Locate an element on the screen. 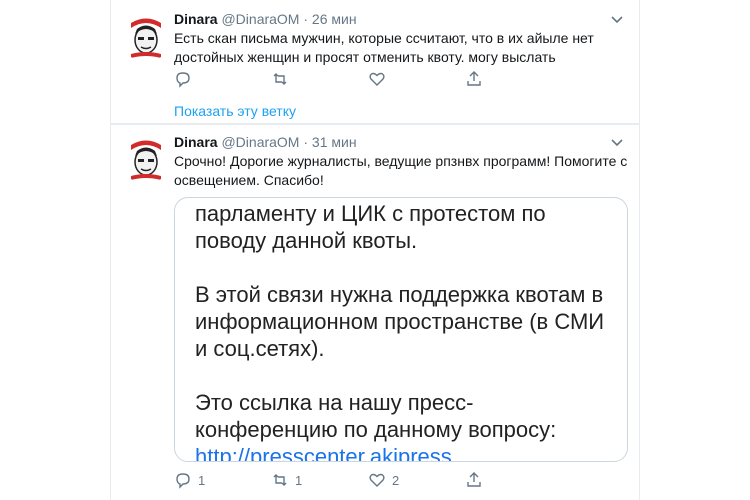 The height and width of the screenshot is (500, 750). reply-button is located at coordinates (186, 79).